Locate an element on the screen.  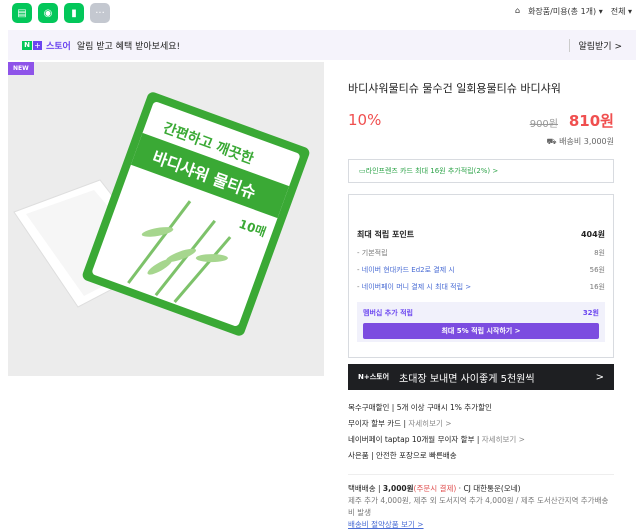
more-icon: ··· is located at coordinates (100, 13).